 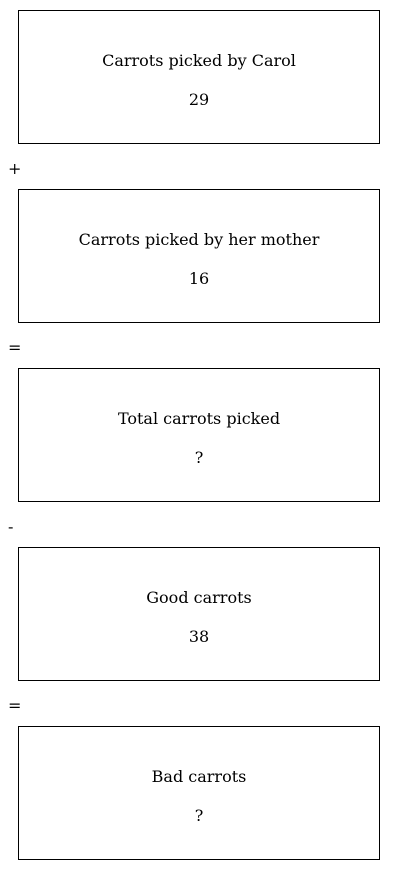 I want to click on box-carrots-mother: Carrots picked by her mother 16, so click(x=199, y=256).